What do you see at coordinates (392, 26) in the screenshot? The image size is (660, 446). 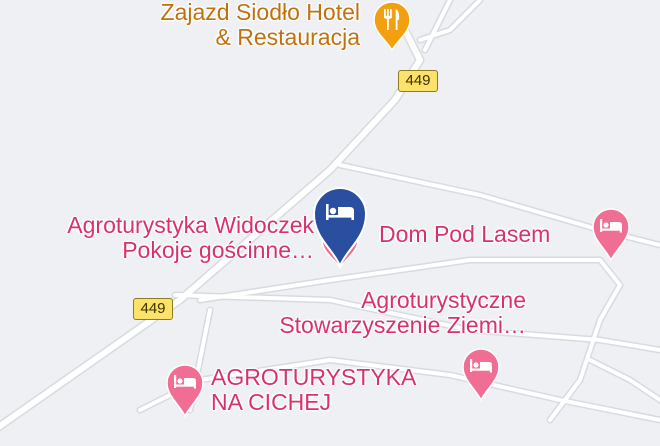 I see `restaurant-pin` at bounding box center [392, 26].